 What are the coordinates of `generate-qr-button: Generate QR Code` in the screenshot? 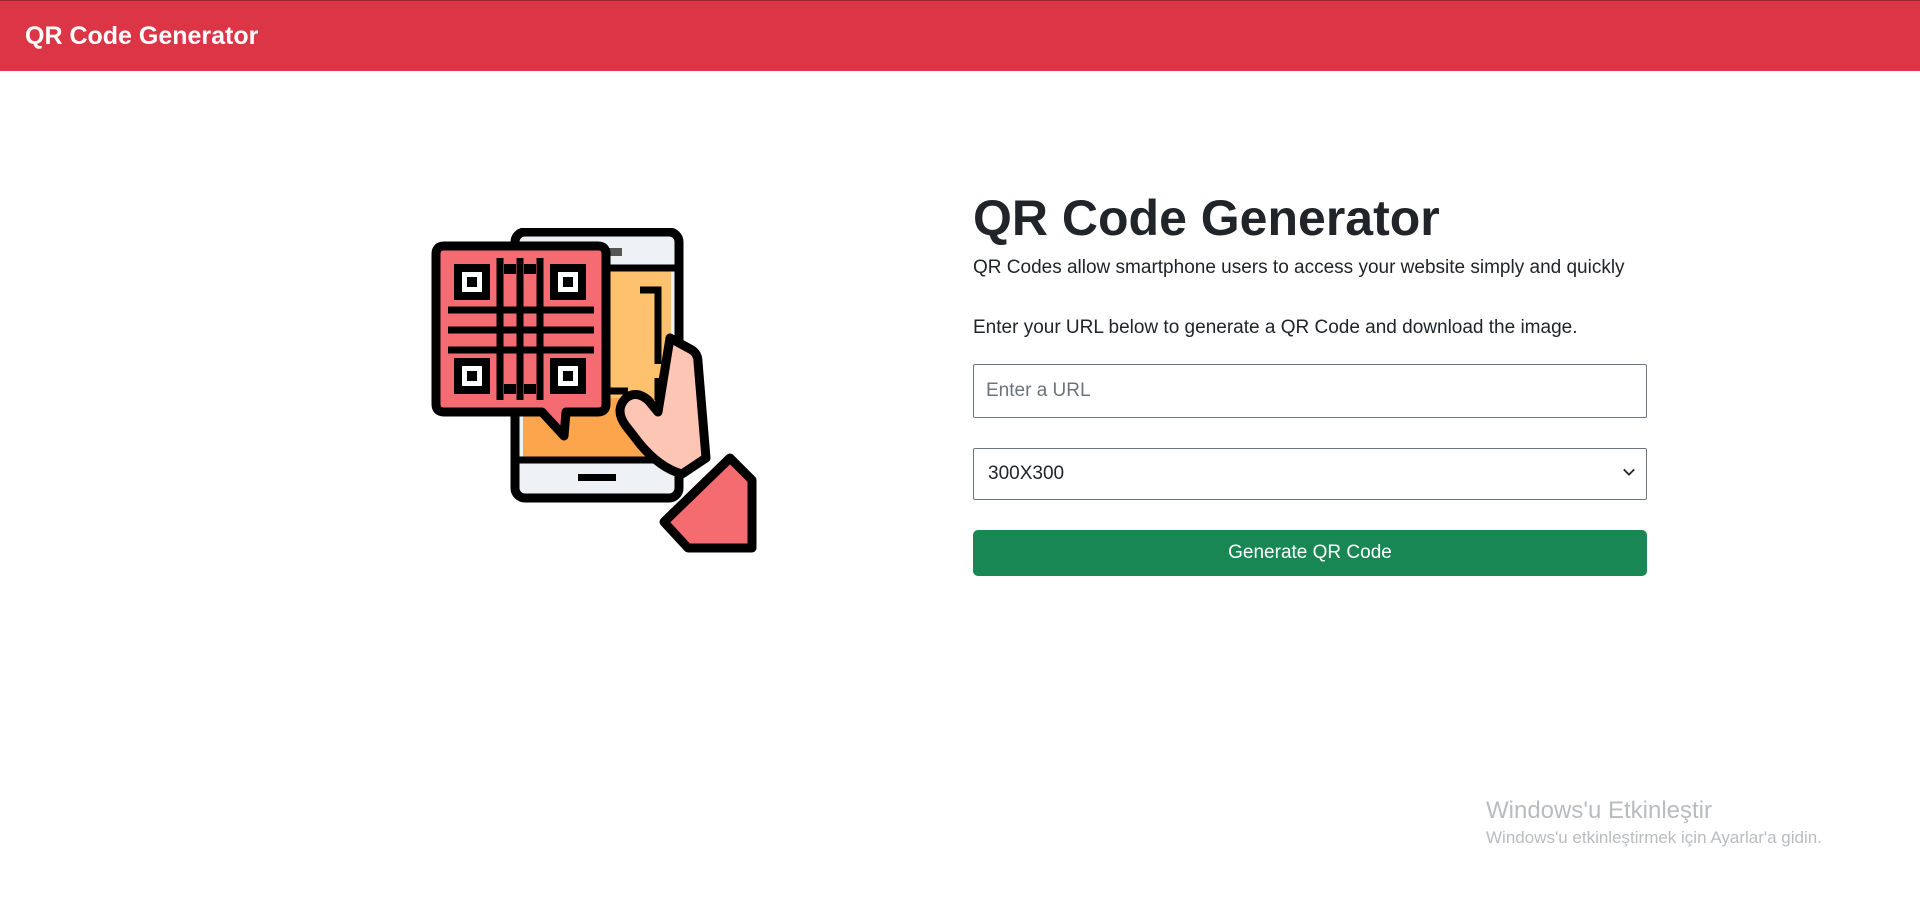 It's located at (1310, 553).